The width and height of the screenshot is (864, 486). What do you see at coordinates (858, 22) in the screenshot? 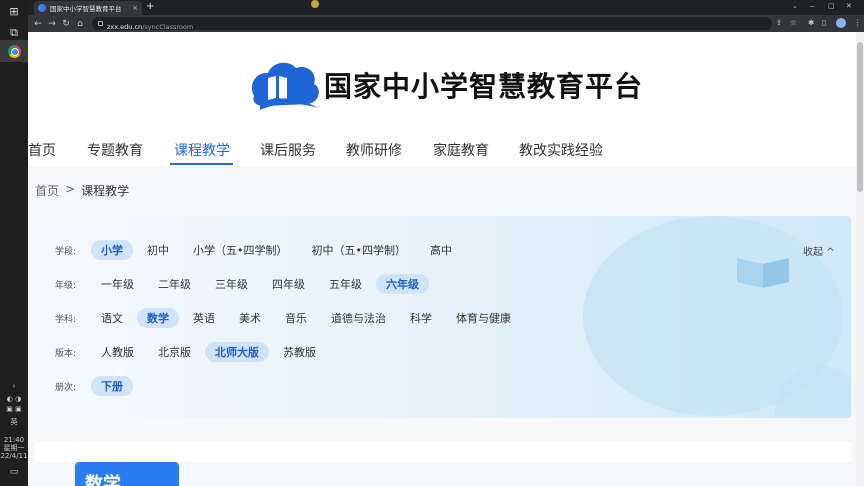
I see `menu-kebab-icon: ⋮` at bounding box center [858, 22].